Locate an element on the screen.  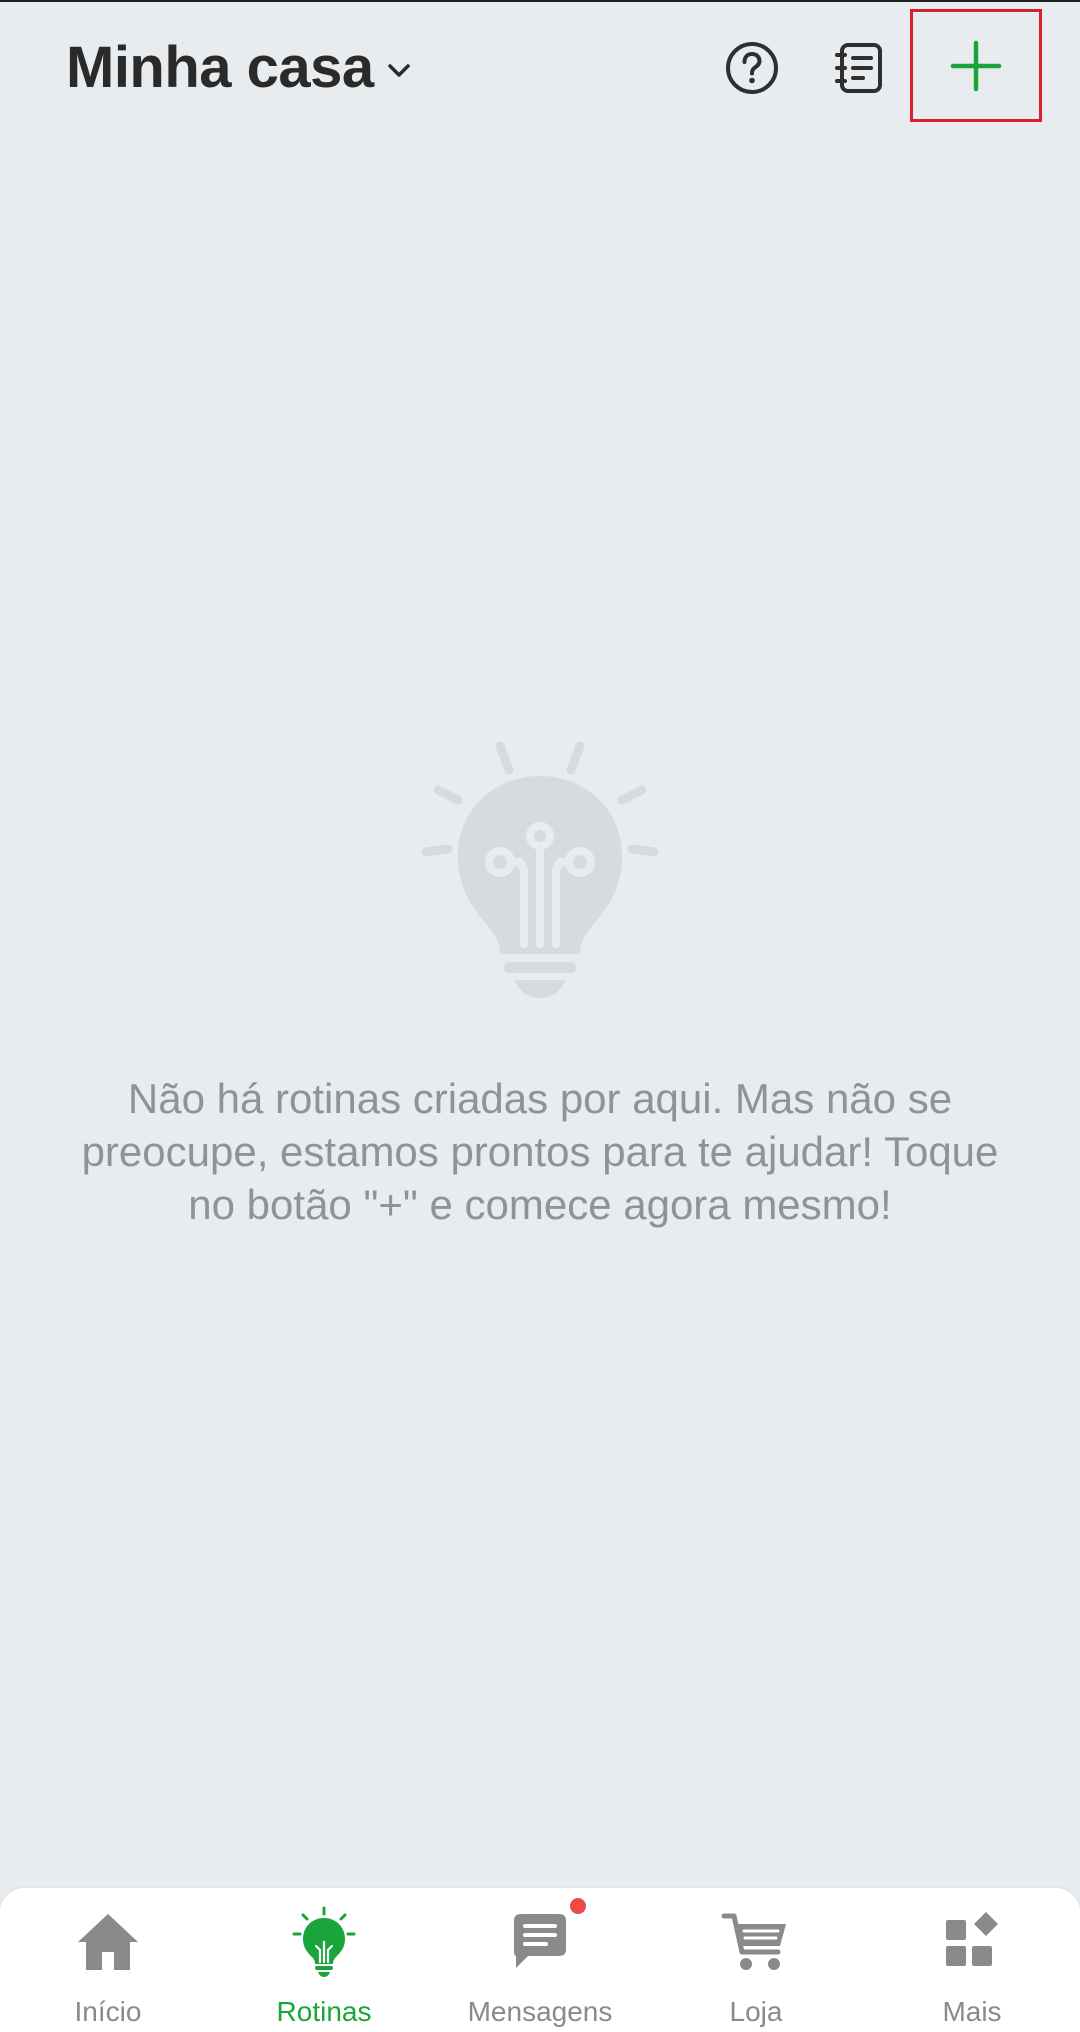
notebook-log-icon is located at coordinates (858, 68).